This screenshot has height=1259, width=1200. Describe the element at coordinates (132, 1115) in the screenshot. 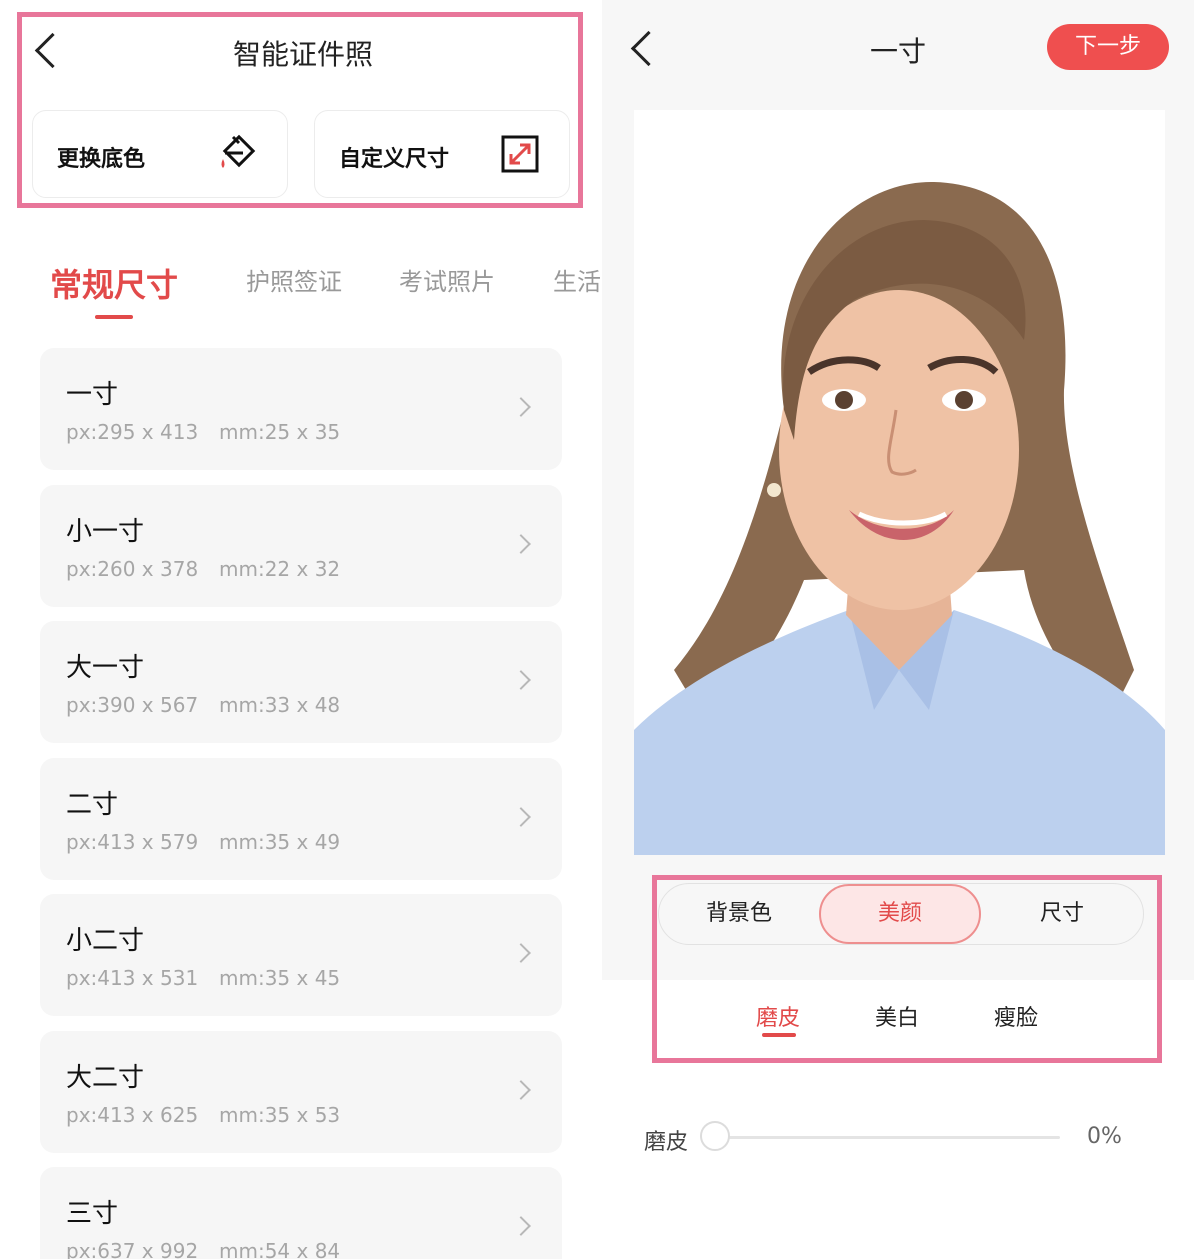

I see `size-px: px:413 x 625` at that location.